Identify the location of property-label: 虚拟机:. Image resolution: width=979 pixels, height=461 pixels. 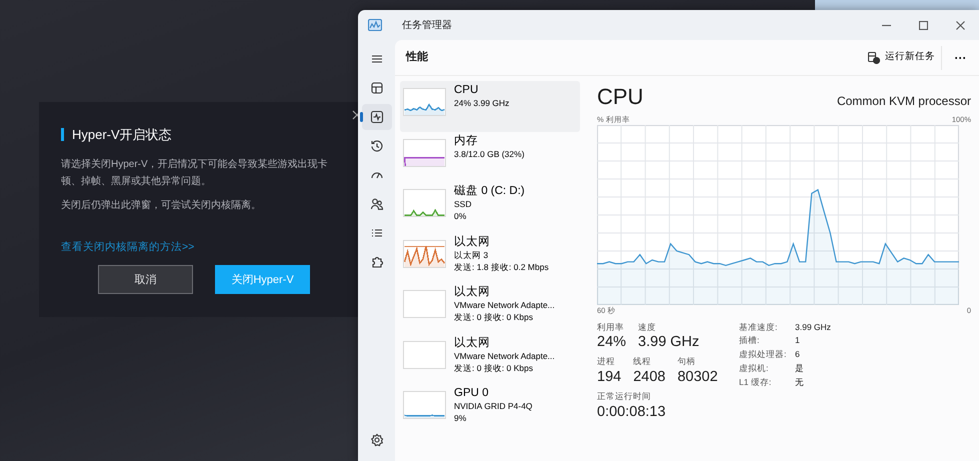
(754, 368).